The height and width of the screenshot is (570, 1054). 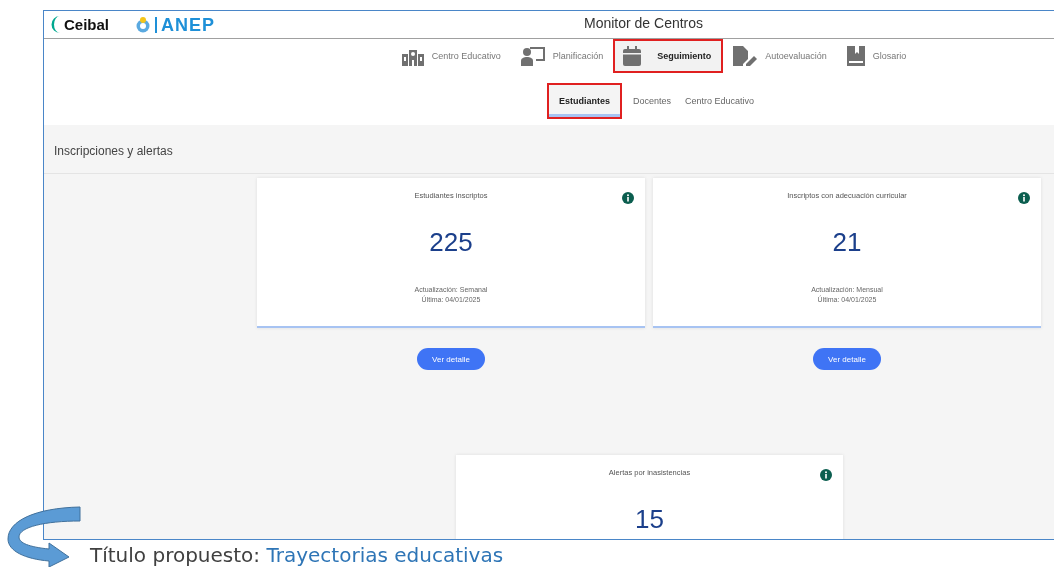 I want to click on window-title: Monitor de Centros, so click(x=644, y=23).